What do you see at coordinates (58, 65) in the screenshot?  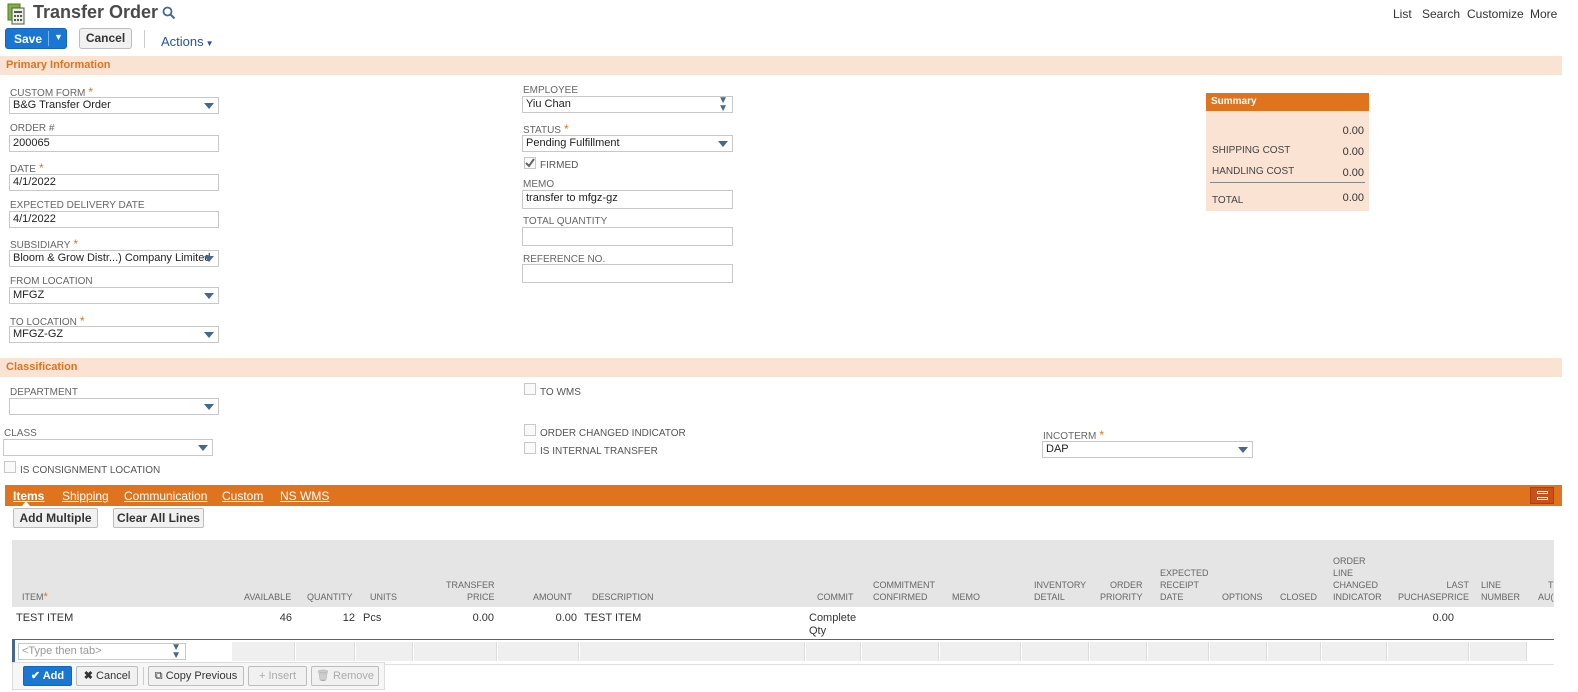 I see `primary-section-title: Primary Information` at bounding box center [58, 65].